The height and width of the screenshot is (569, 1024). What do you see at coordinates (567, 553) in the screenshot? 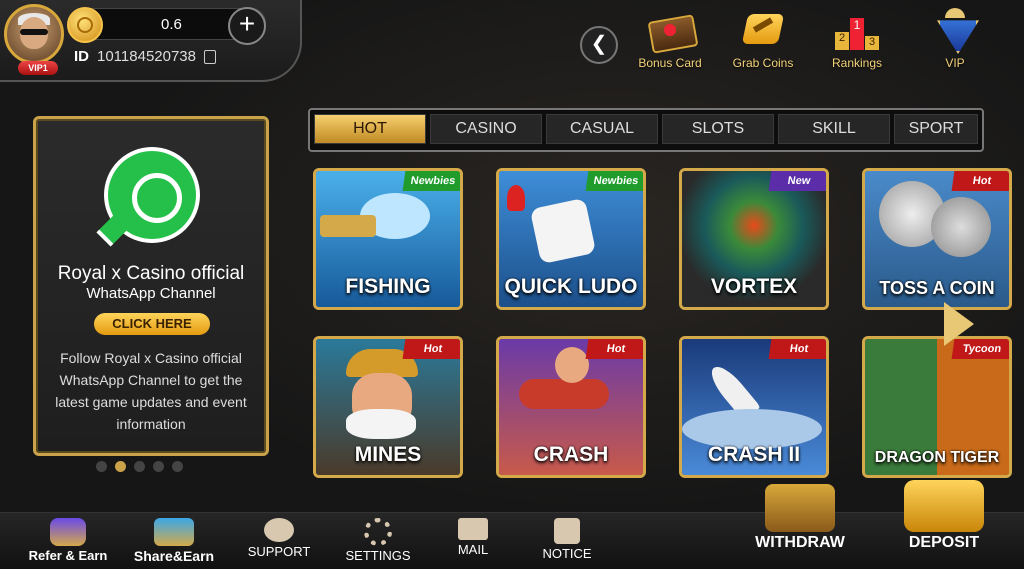
I see `notice-label: NOTICE` at bounding box center [567, 553].